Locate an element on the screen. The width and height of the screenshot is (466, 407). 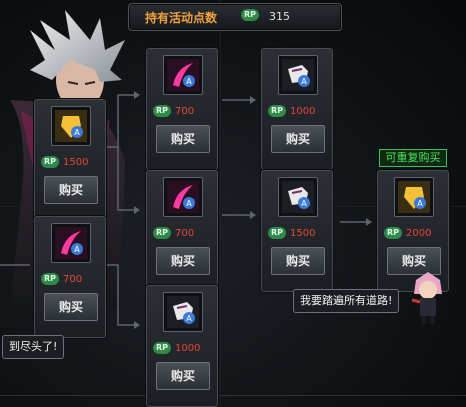
price-label: RP 2000 is located at coordinates (407, 233).